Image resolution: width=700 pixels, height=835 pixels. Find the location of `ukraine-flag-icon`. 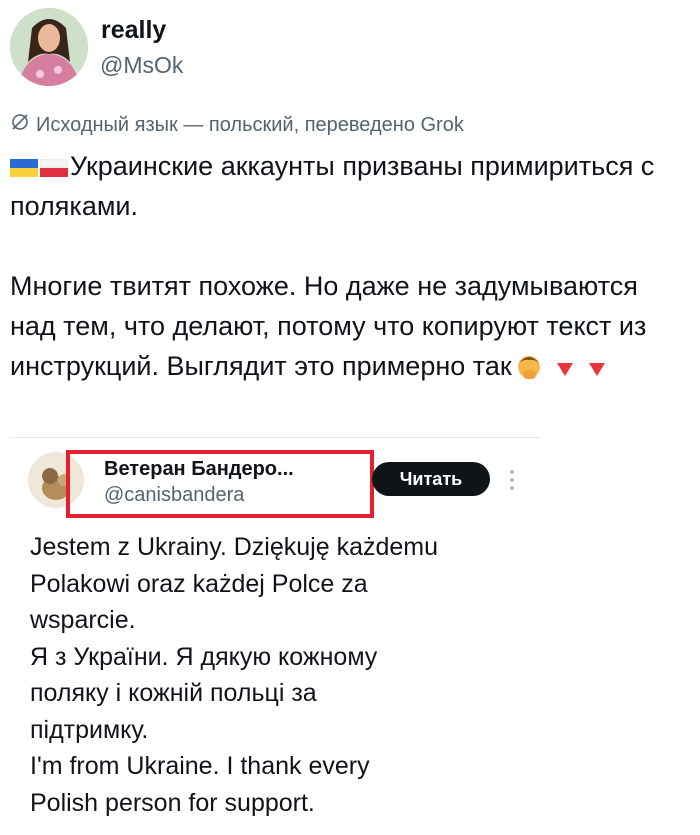

ukraine-flag-icon is located at coordinates (24, 167).